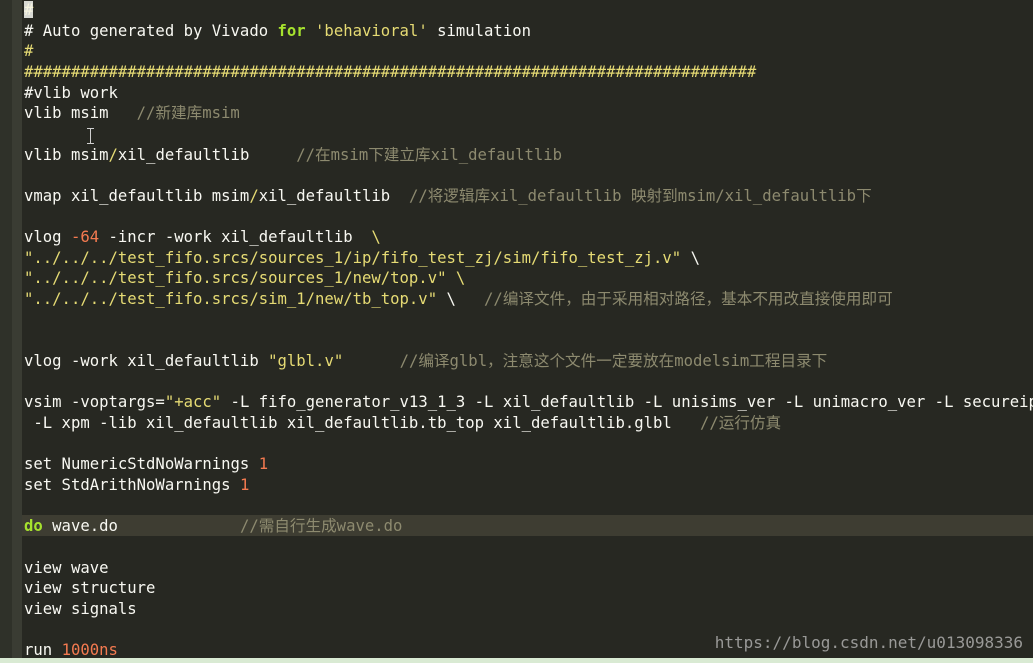 Image resolution: width=1033 pixels, height=663 pixels. Describe the element at coordinates (137, 195) in the screenshot. I see `code-token: vmap xil_defaultlib msim` at that location.